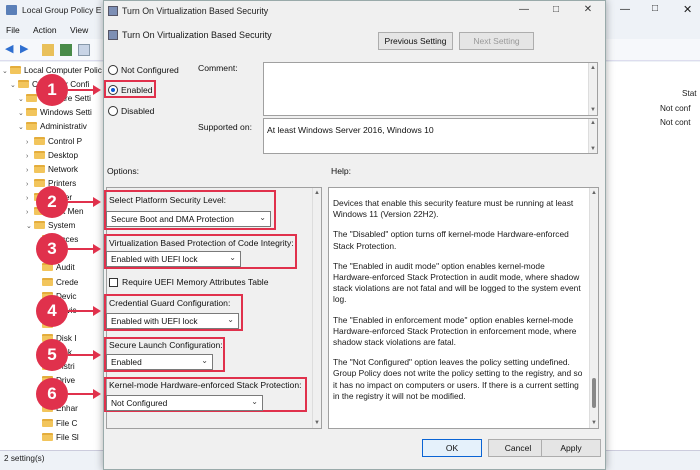 This screenshot has height=470, width=700. What do you see at coordinates (687, 9) in the screenshot?
I see `bg-close-icon: ✕` at bounding box center [687, 9].